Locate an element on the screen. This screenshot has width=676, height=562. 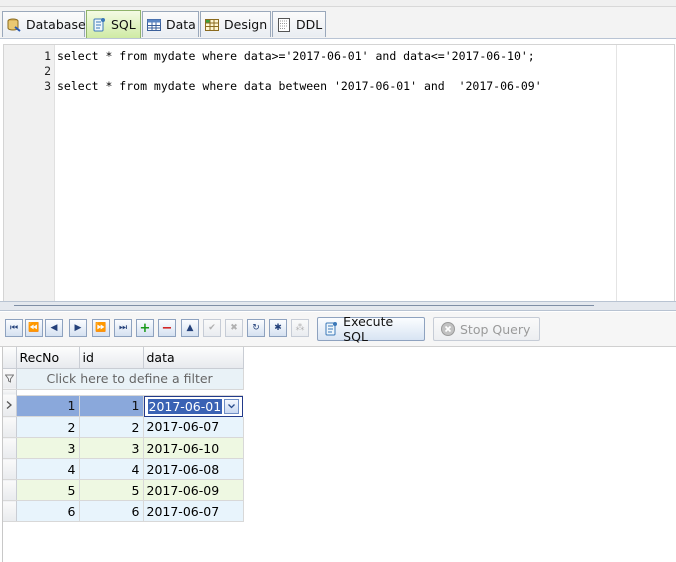
cell-data: 2017-06-08 is located at coordinates (193, 469).